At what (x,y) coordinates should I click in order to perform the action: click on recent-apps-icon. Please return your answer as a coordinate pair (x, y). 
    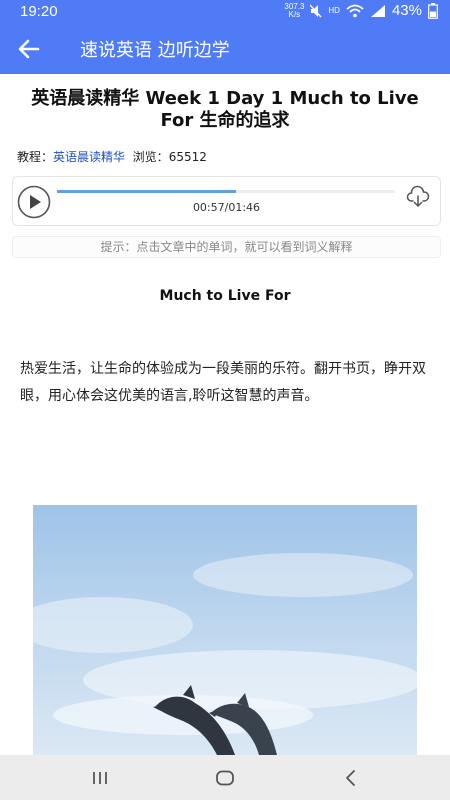
    Looking at the image, I should click on (100, 778).